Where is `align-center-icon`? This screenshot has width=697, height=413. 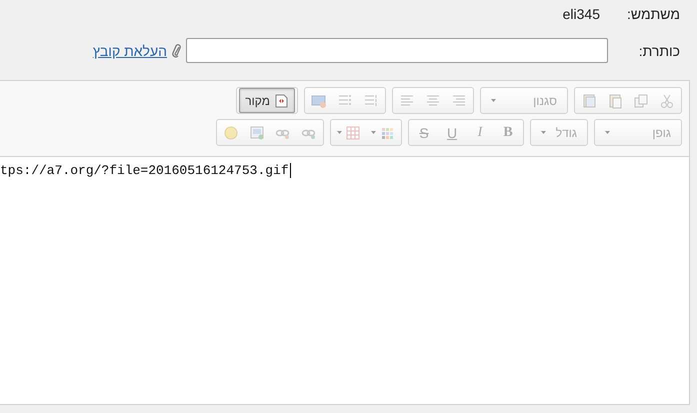
align-center-icon is located at coordinates (433, 100).